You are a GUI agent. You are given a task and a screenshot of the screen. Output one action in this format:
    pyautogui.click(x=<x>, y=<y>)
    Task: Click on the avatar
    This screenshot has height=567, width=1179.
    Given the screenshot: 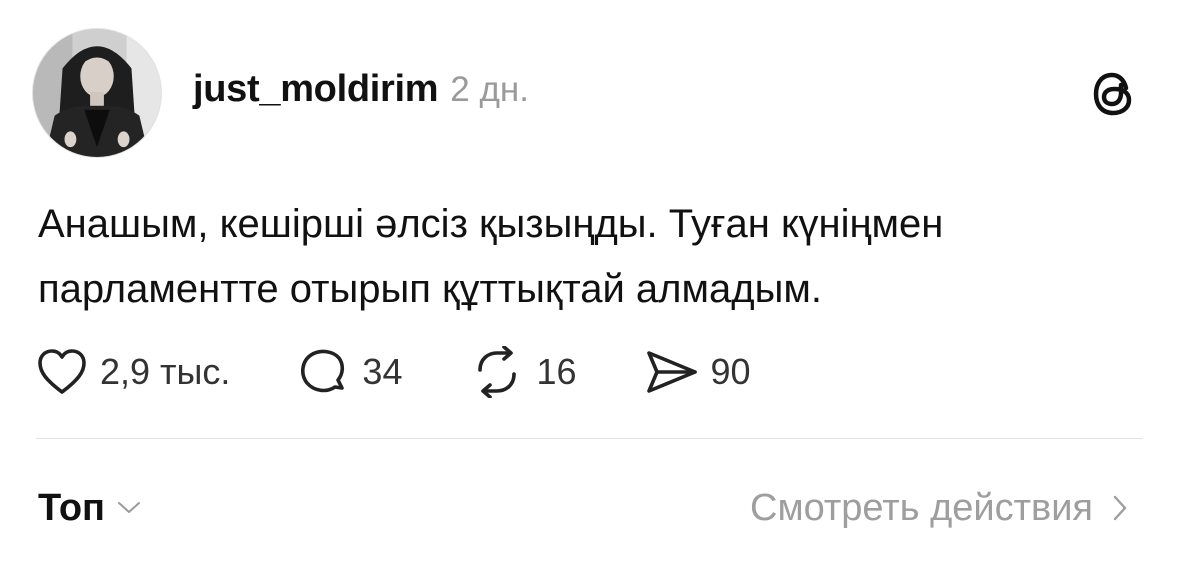 What is the action you would take?
    pyautogui.click(x=97, y=93)
    